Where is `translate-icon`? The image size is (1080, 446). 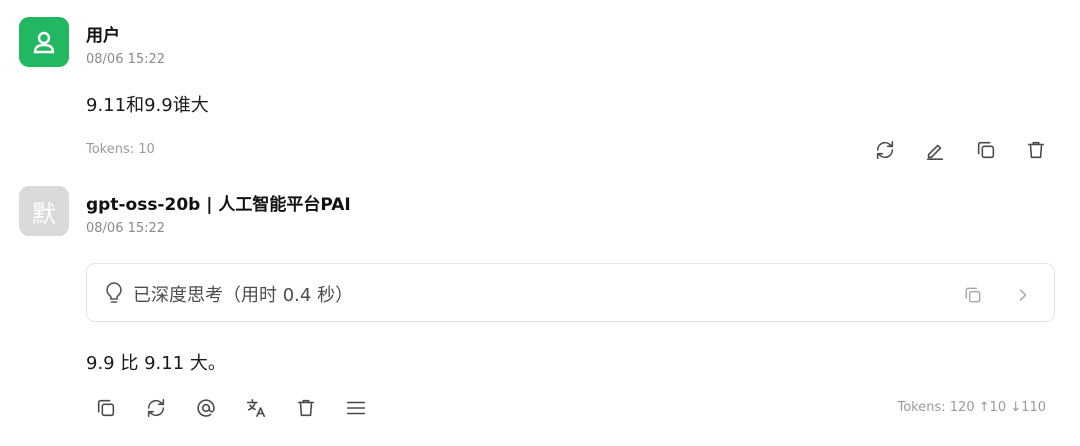
translate-icon is located at coordinates (256, 408).